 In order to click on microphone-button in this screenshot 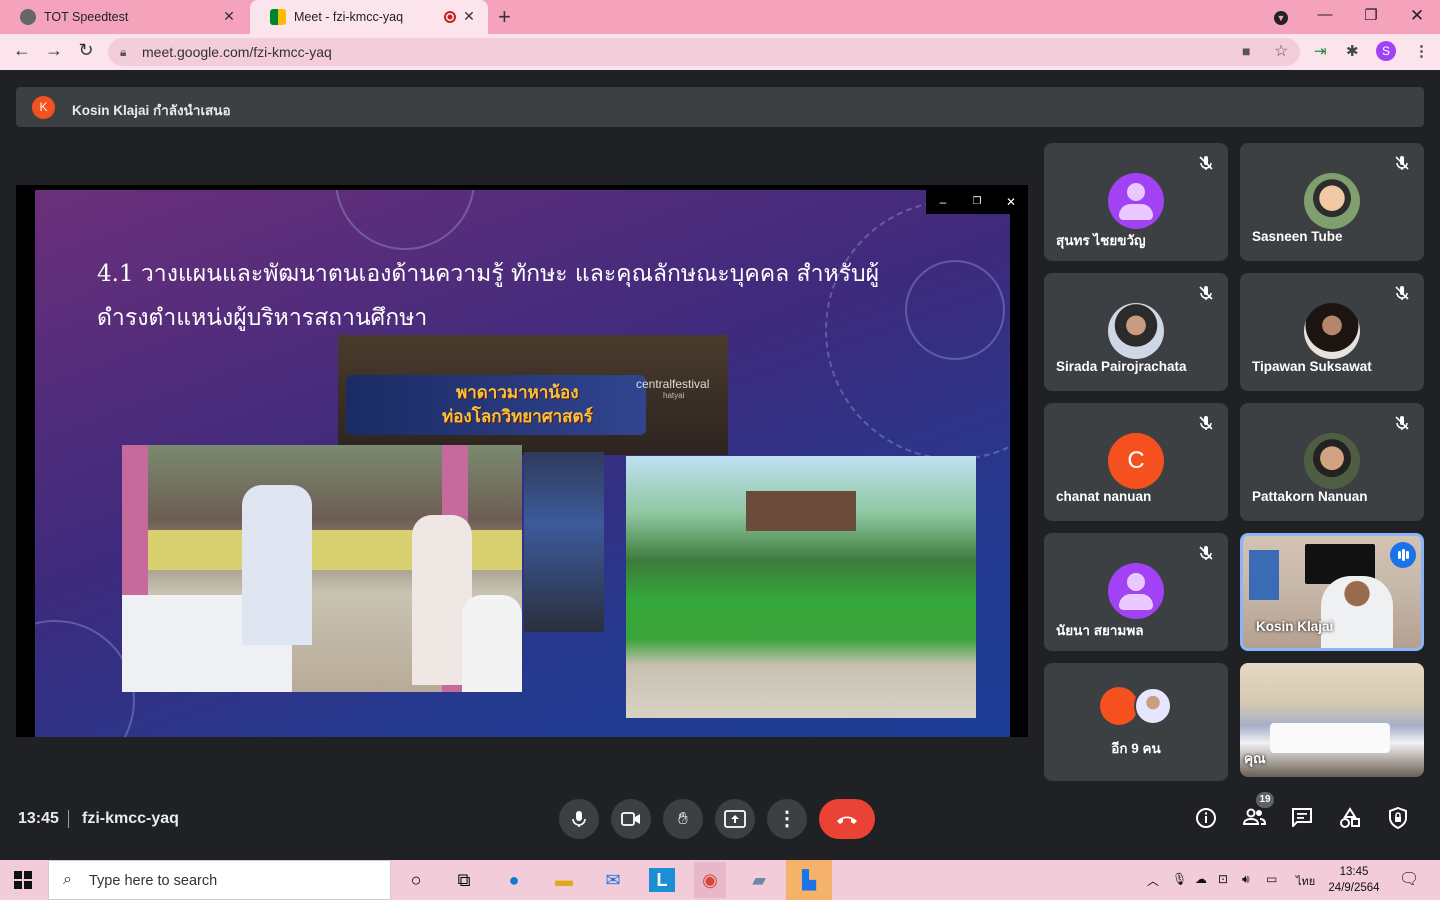, I will do `click(579, 819)`.